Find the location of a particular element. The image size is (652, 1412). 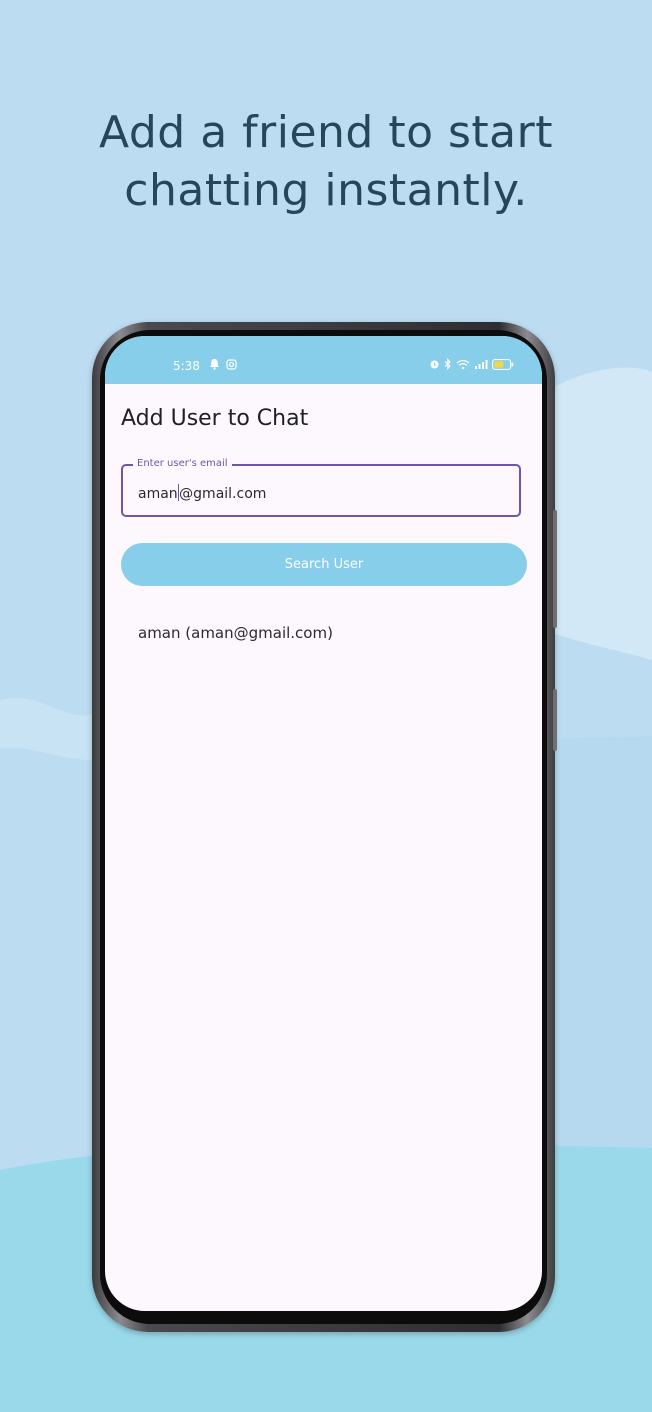

headline-line-2: chatting instantly. is located at coordinates (326, 190).